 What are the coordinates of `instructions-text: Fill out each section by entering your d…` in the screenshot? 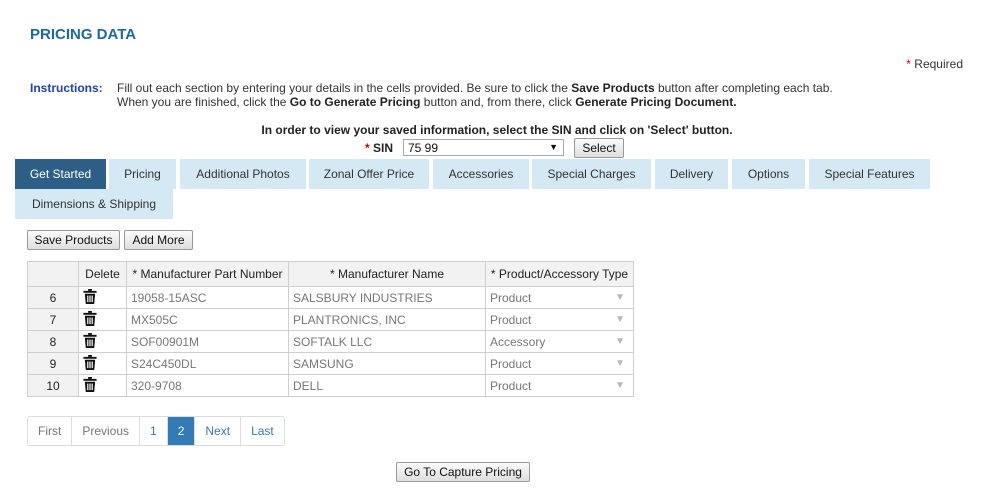 It's located at (507, 95).